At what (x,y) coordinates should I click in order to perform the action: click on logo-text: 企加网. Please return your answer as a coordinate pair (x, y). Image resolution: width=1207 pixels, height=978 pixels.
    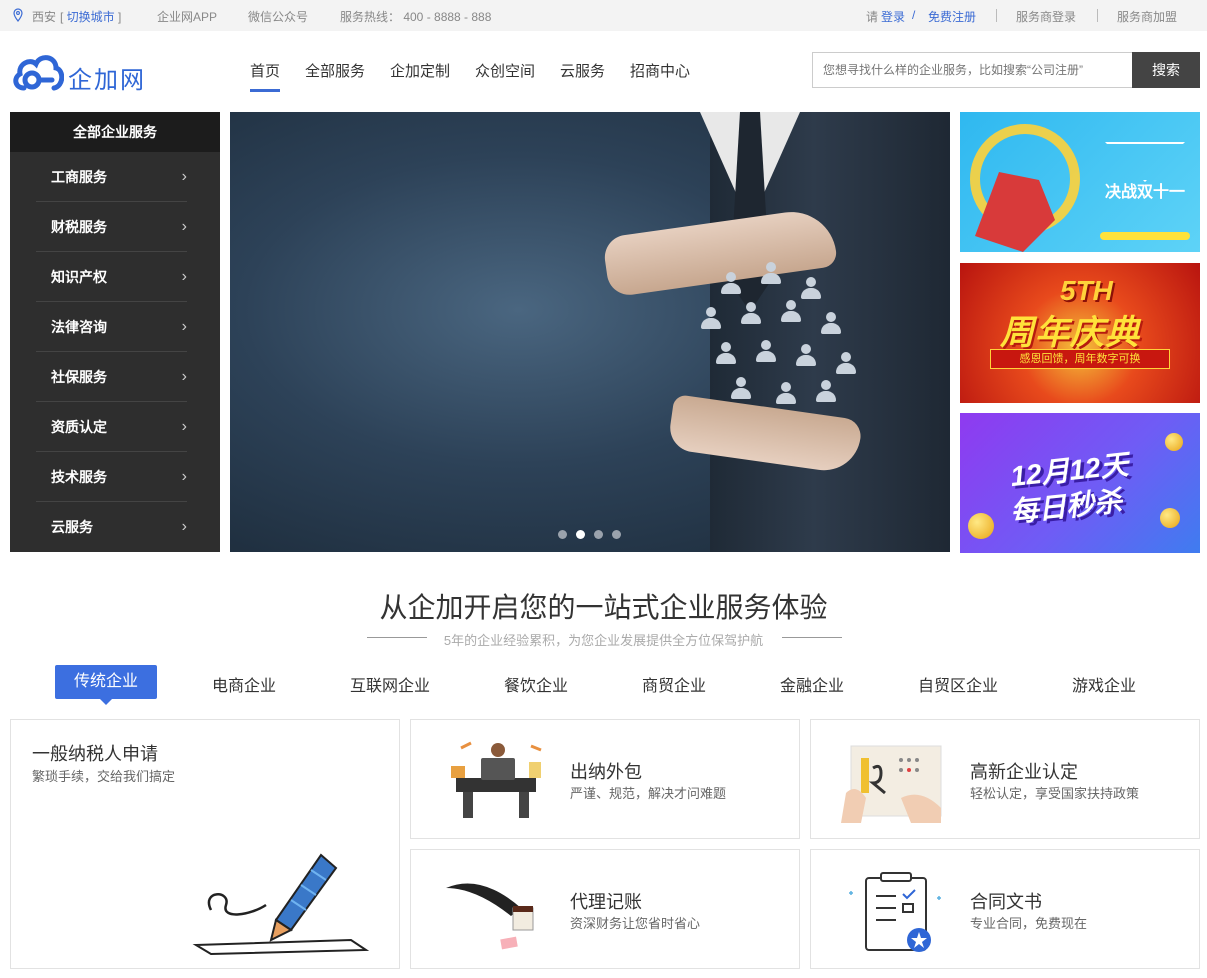
    Looking at the image, I should click on (107, 77).